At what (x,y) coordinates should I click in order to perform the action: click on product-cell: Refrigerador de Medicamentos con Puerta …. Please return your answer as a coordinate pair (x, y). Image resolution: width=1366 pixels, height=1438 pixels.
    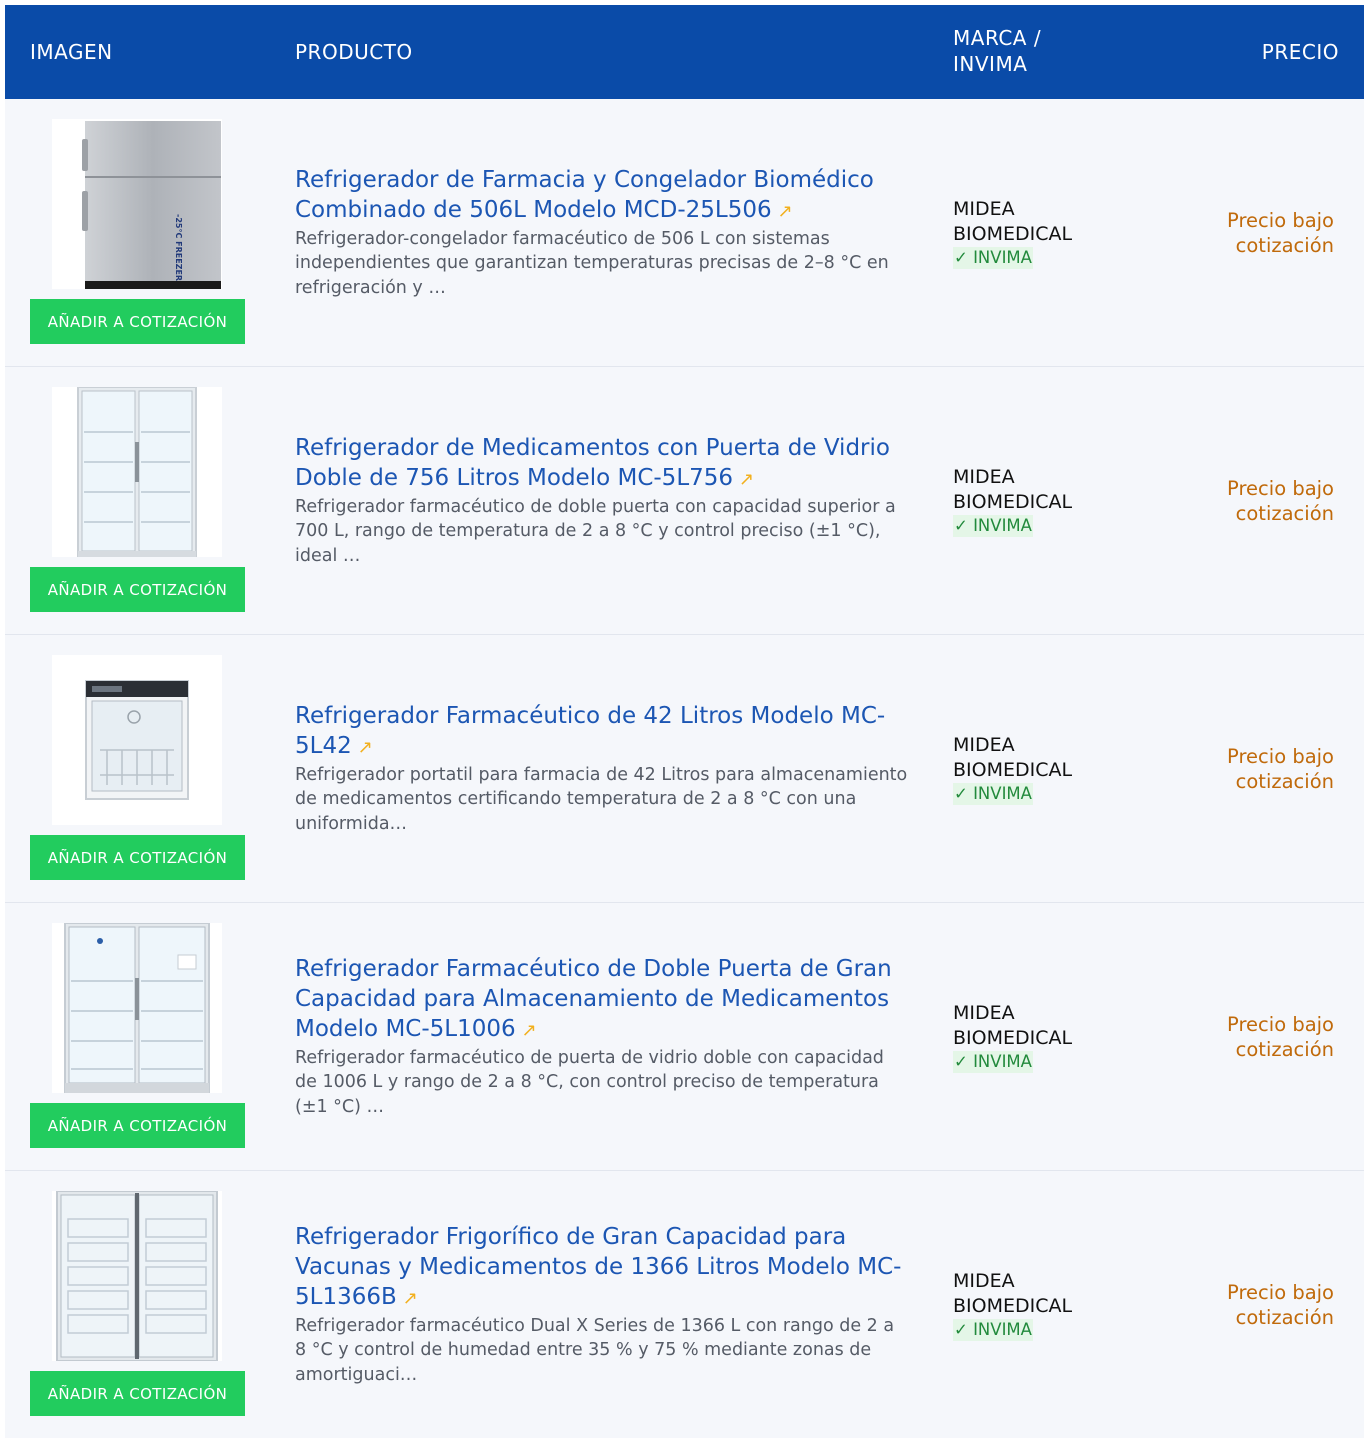
    Looking at the image, I should click on (602, 500).